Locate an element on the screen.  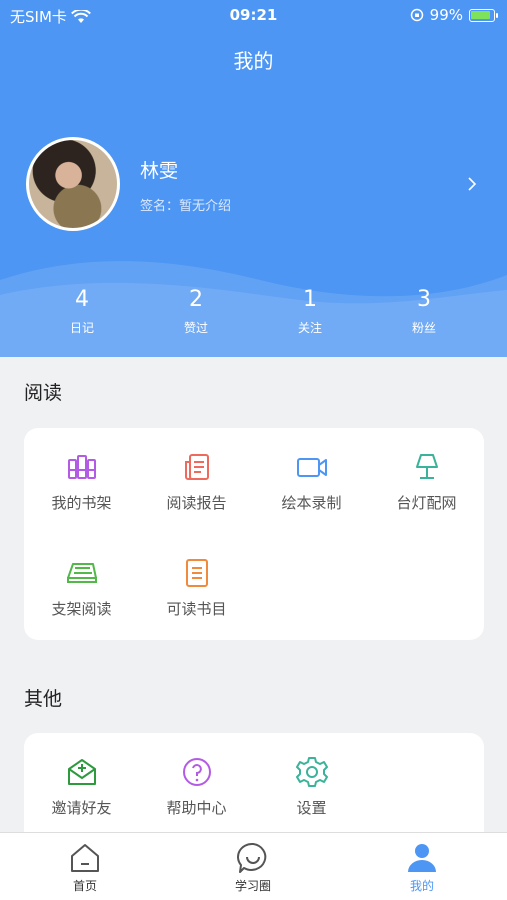
stat-value: 2 is located at coordinates (196, 299).